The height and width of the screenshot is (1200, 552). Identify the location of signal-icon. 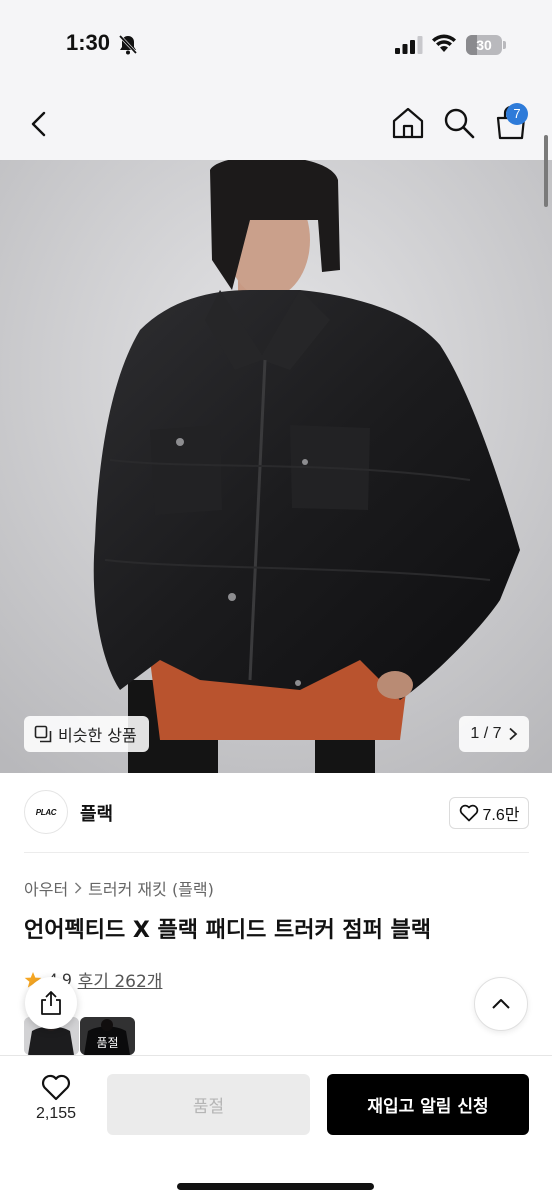
(409, 45).